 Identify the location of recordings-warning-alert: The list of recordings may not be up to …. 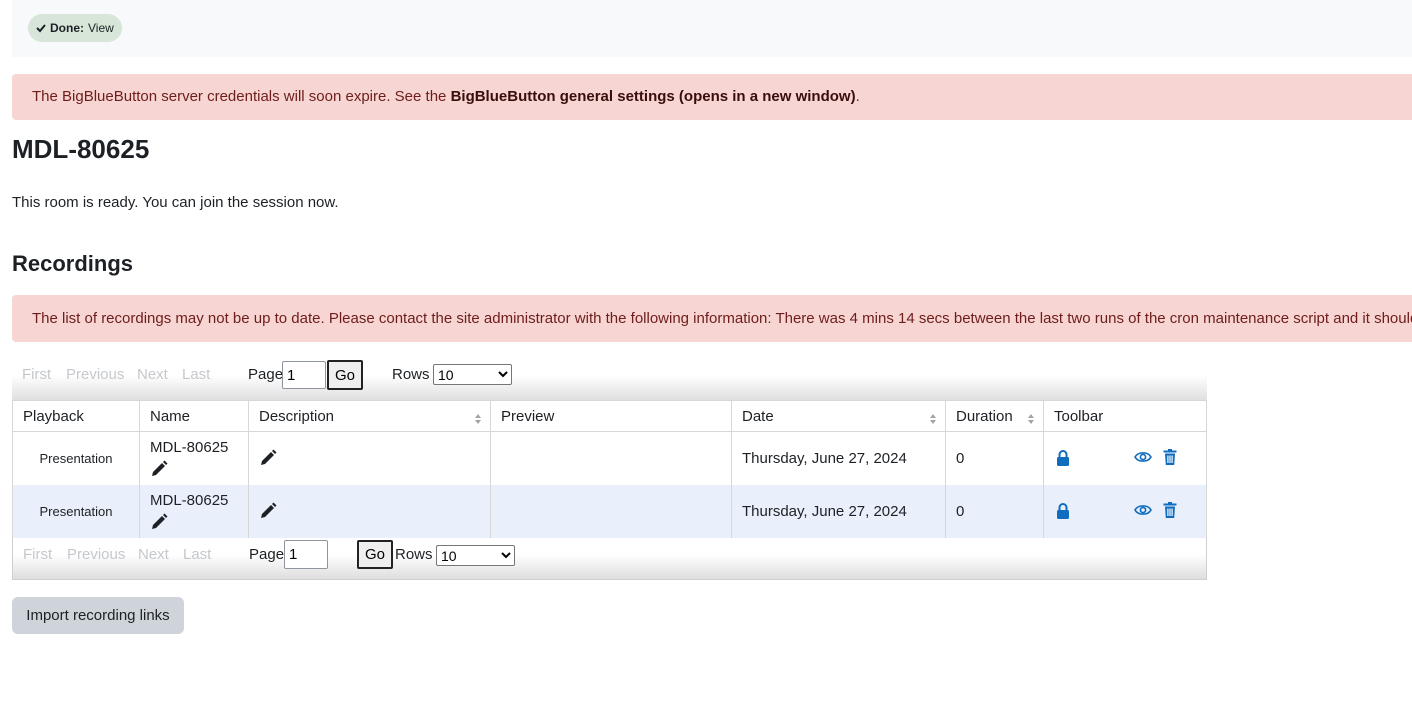
(712, 318).